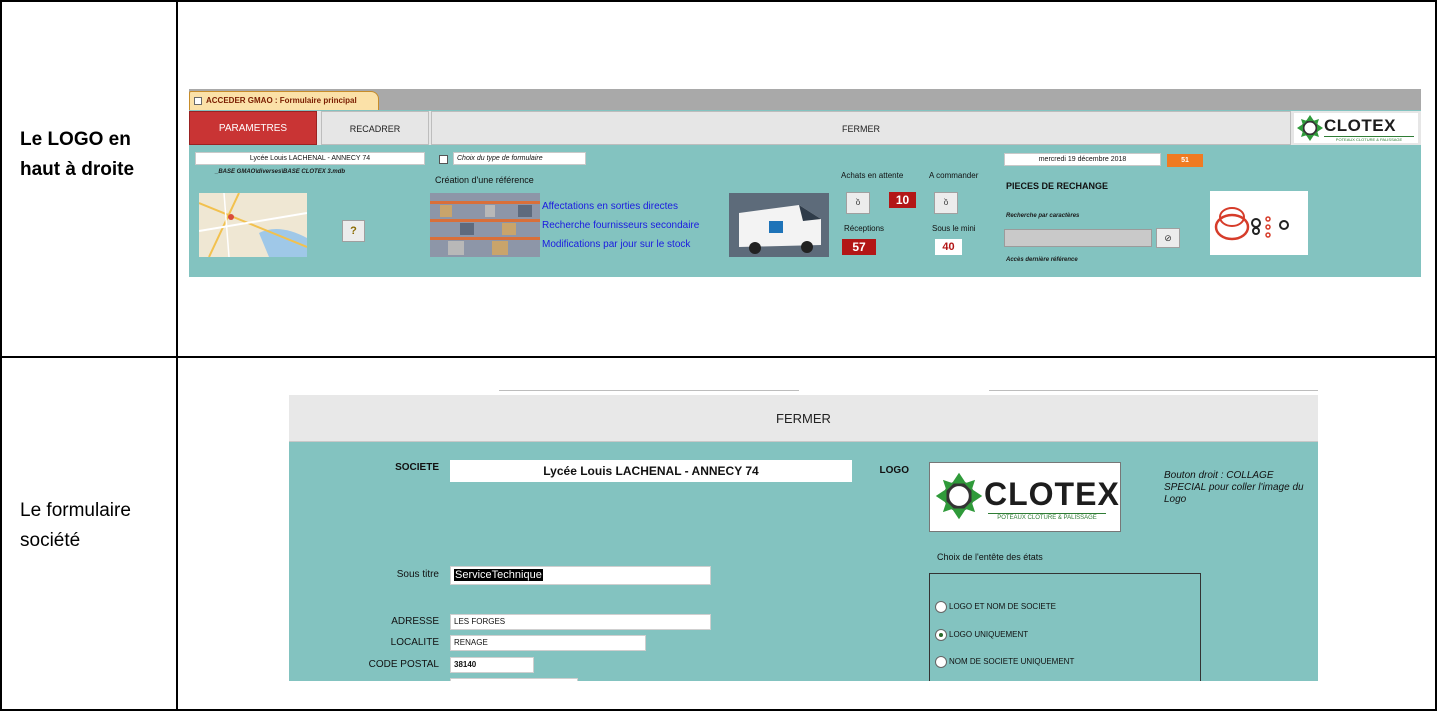 The height and width of the screenshot is (711, 1437). I want to click on radio-logo-et-nom: LOGO ET NOM DE SOCIETE, so click(995, 607).